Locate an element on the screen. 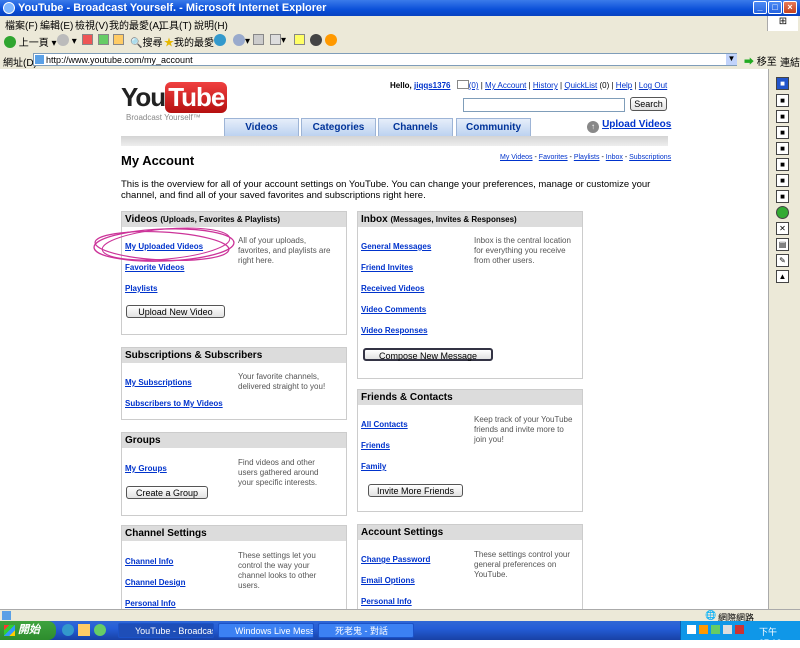 This screenshot has height=648, width=800. forward-button: ▾ is located at coordinates (67, 40).